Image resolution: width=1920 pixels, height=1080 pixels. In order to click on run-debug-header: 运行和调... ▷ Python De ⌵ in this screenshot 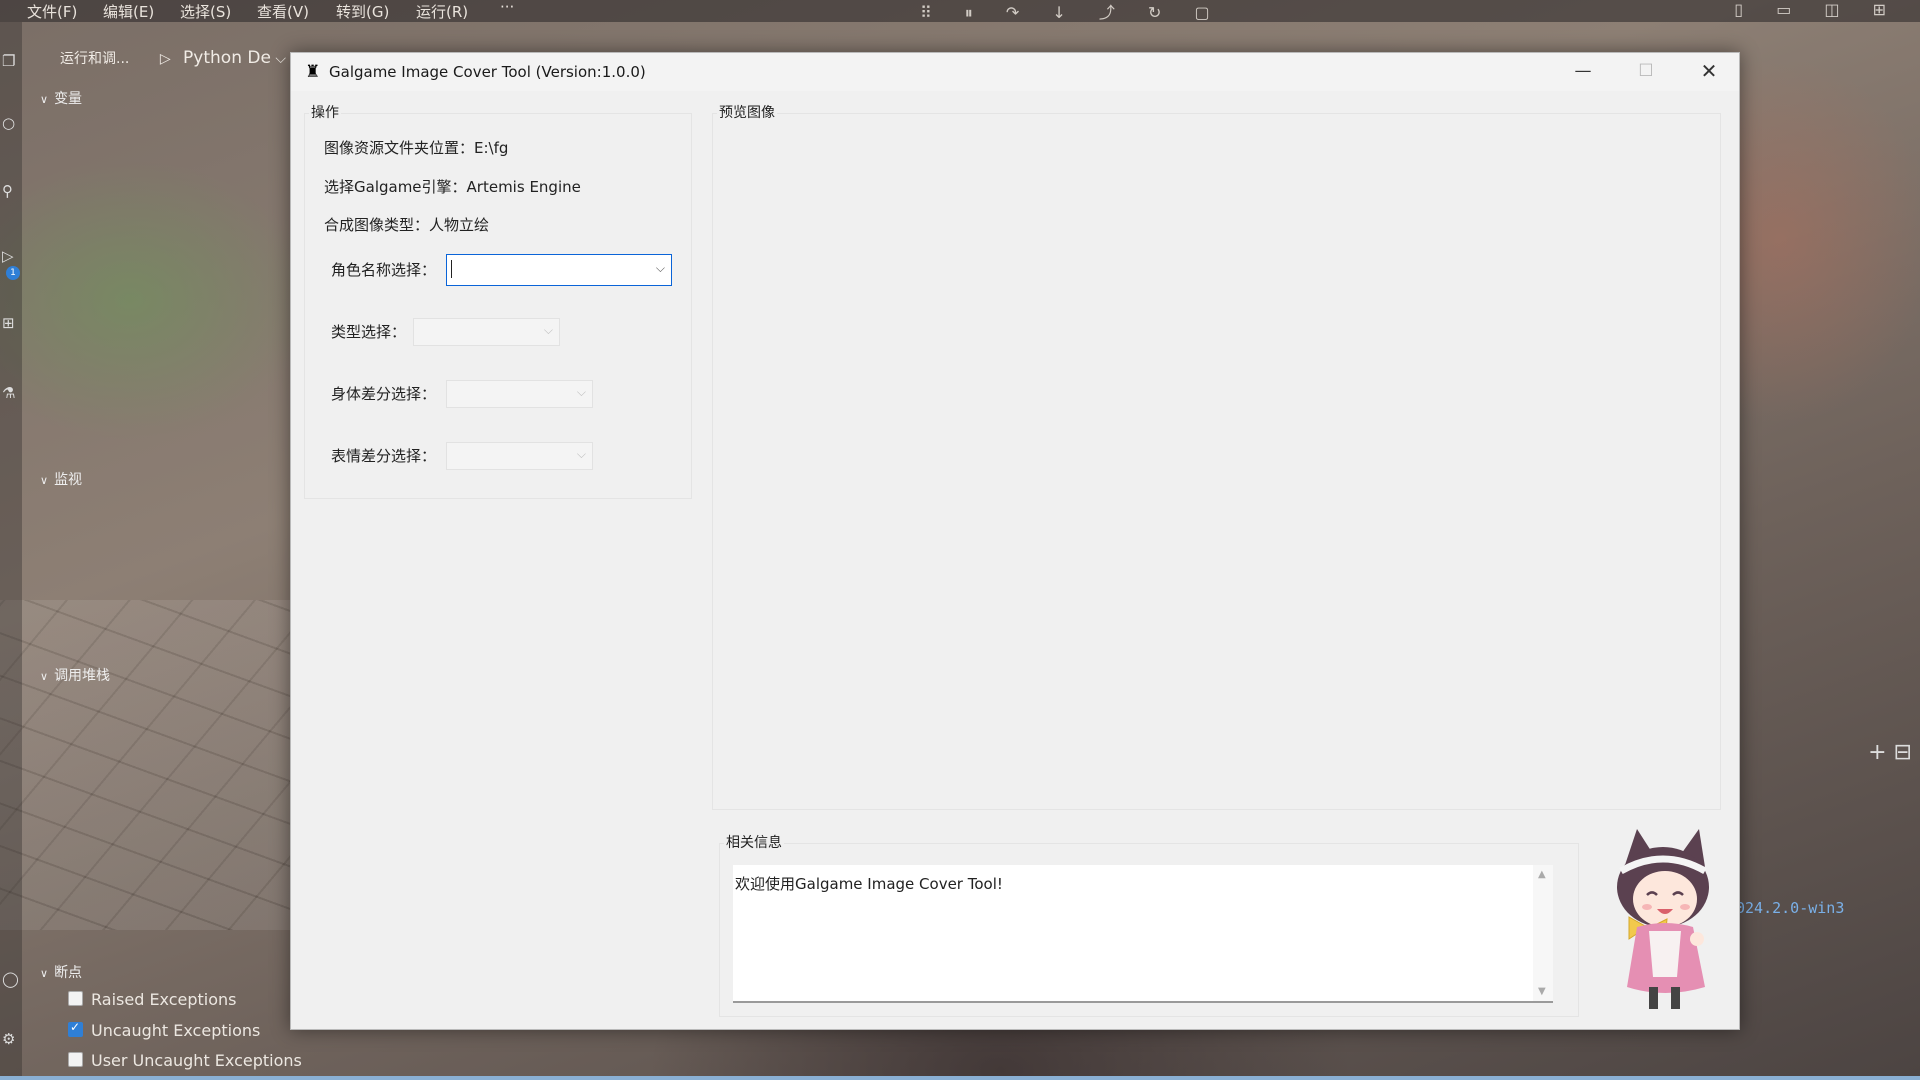, I will do `click(173, 58)`.